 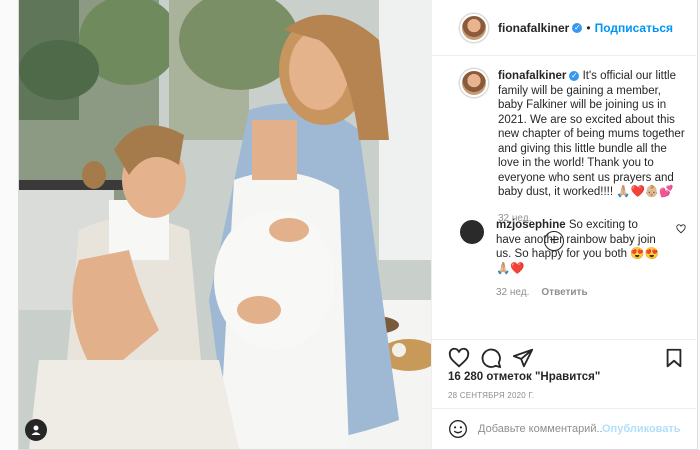 I want to click on bookmark-icon, so click(x=674, y=358).